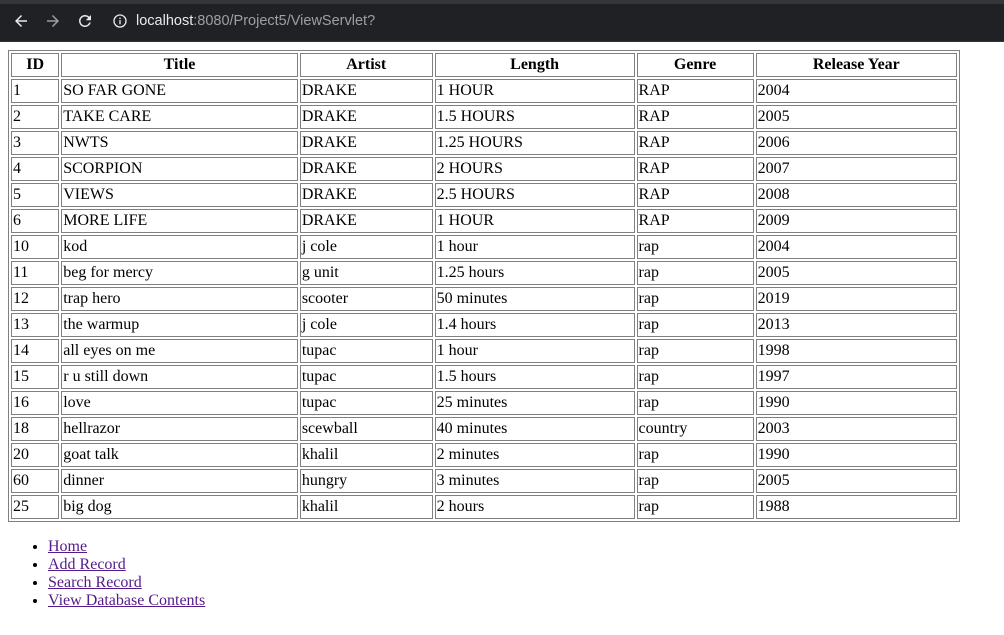 The image size is (1004, 635). Describe the element at coordinates (179, 65) in the screenshot. I see `column-header: Title` at that location.